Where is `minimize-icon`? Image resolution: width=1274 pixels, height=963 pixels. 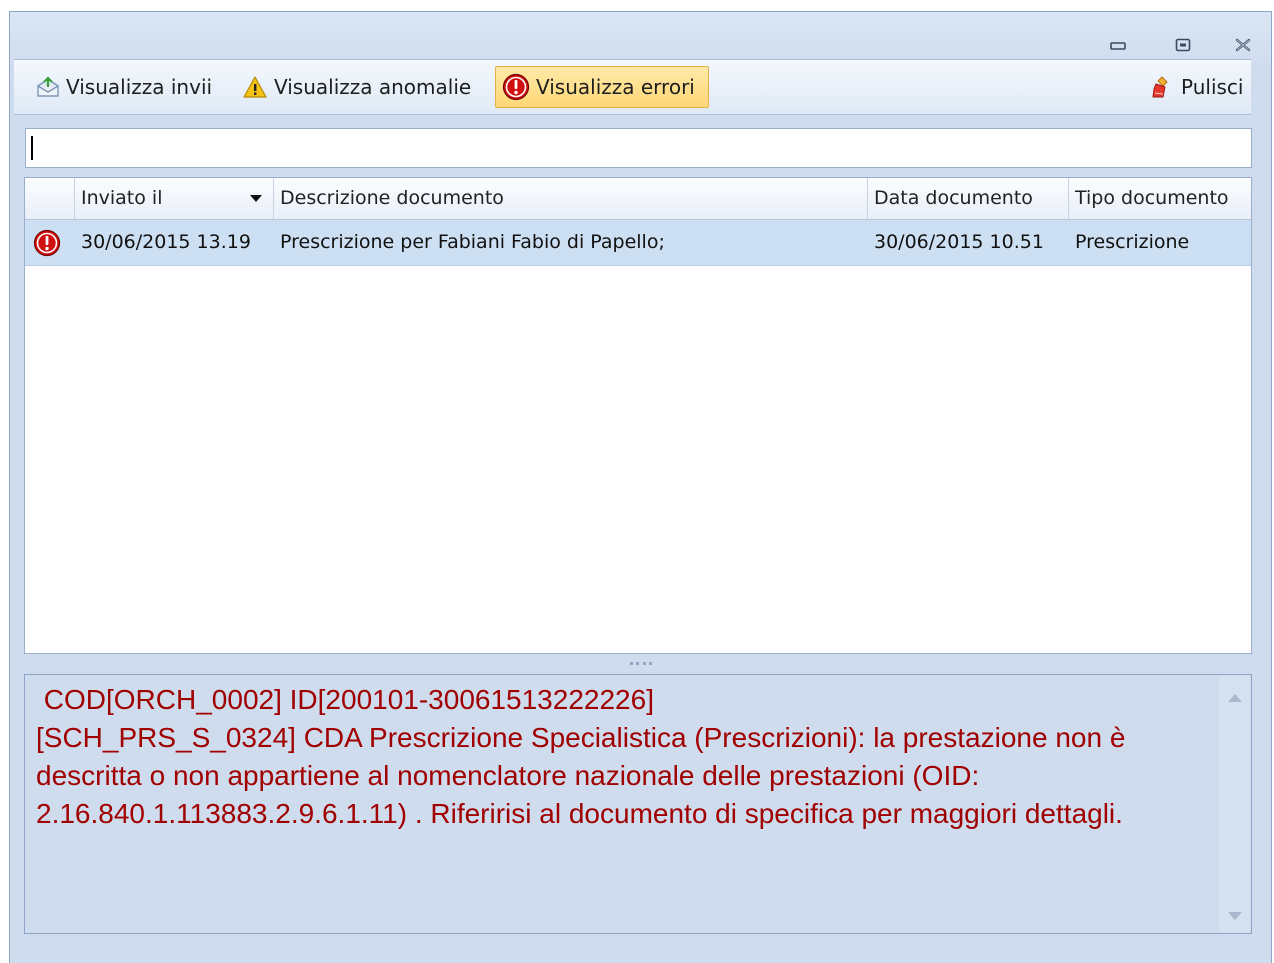
minimize-icon is located at coordinates (1118, 46).